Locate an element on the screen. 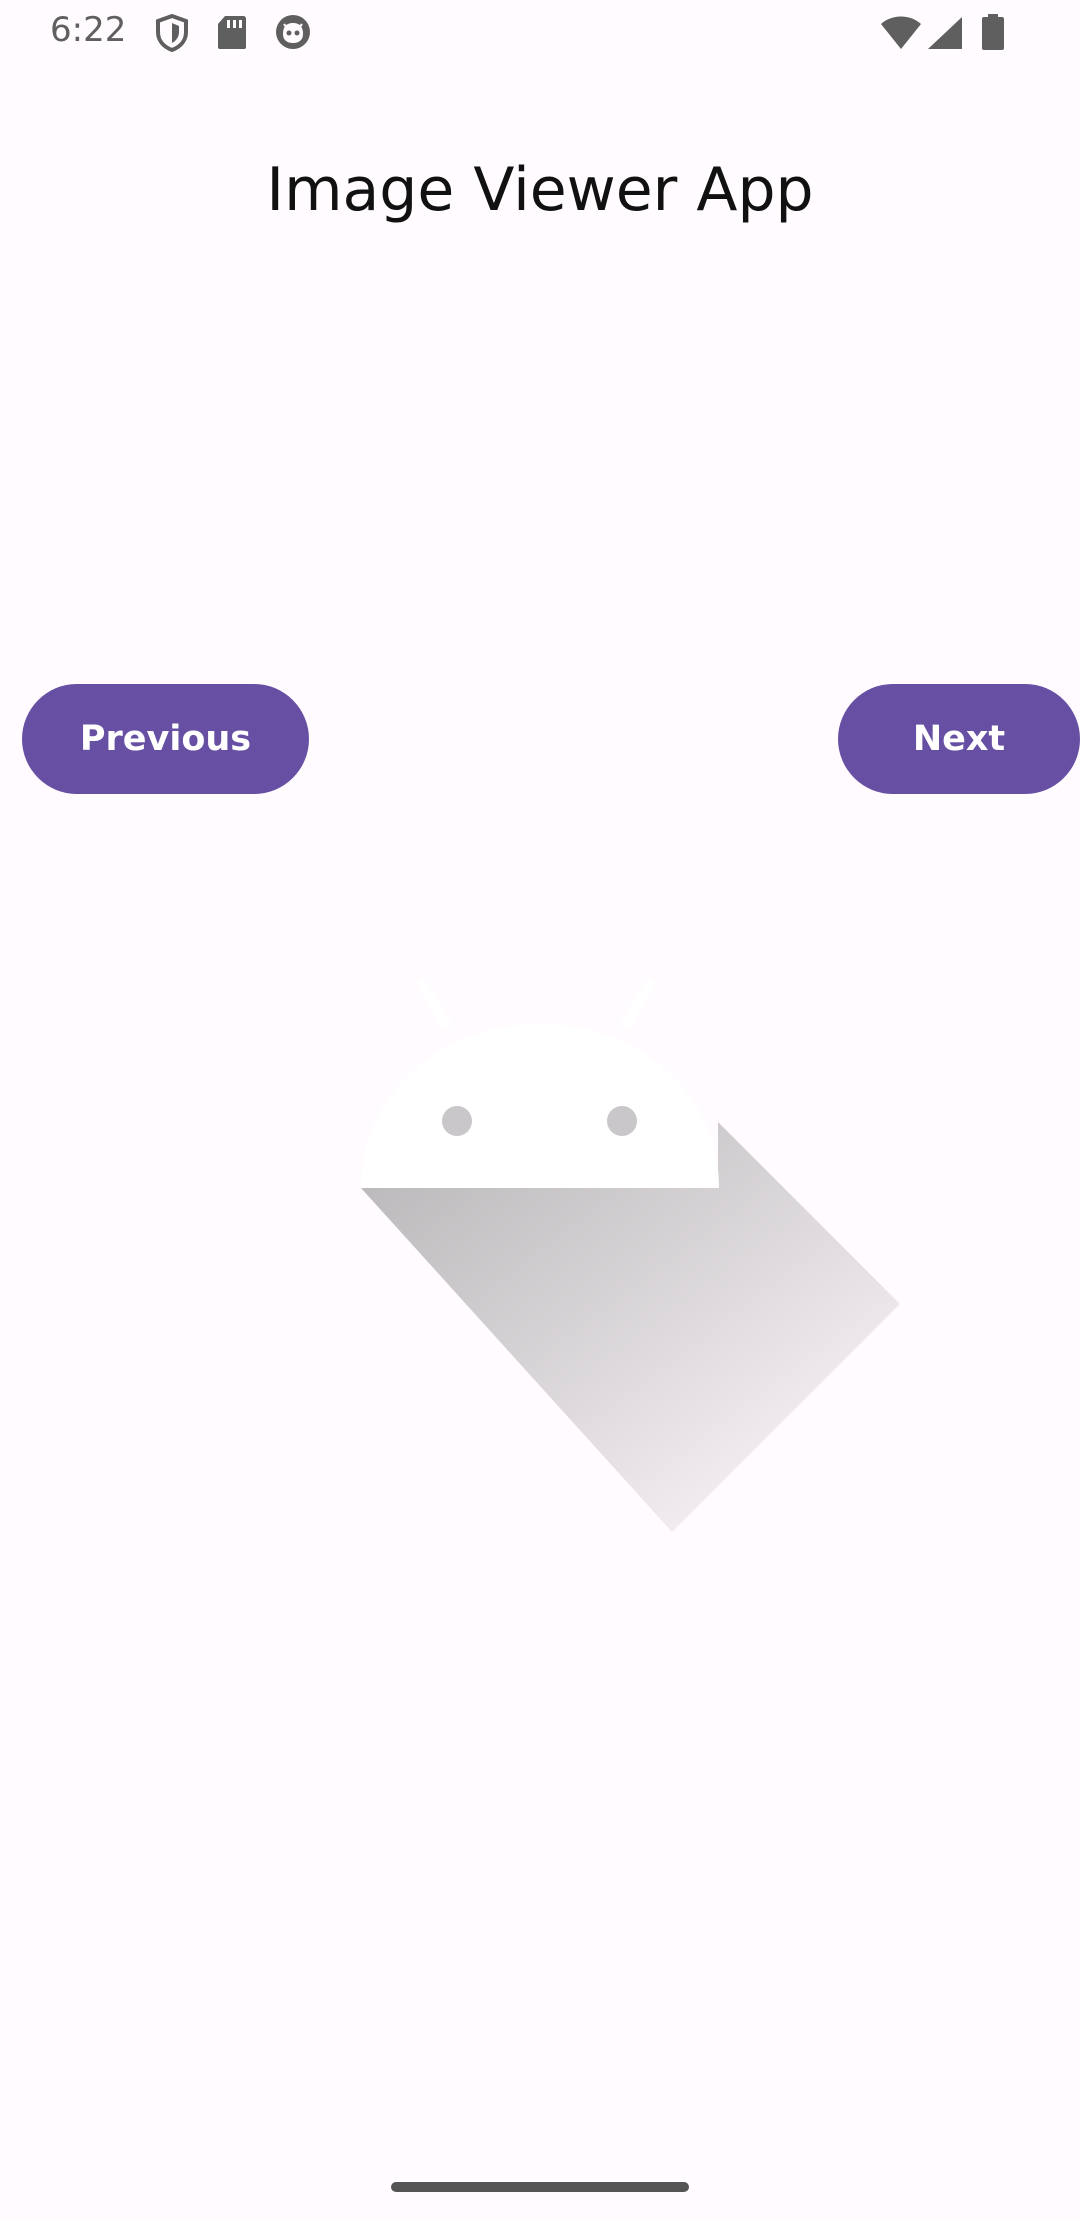 This screenshot has height=2220, width=1080. android-logo-icon is located at coordinates (630, 1255).